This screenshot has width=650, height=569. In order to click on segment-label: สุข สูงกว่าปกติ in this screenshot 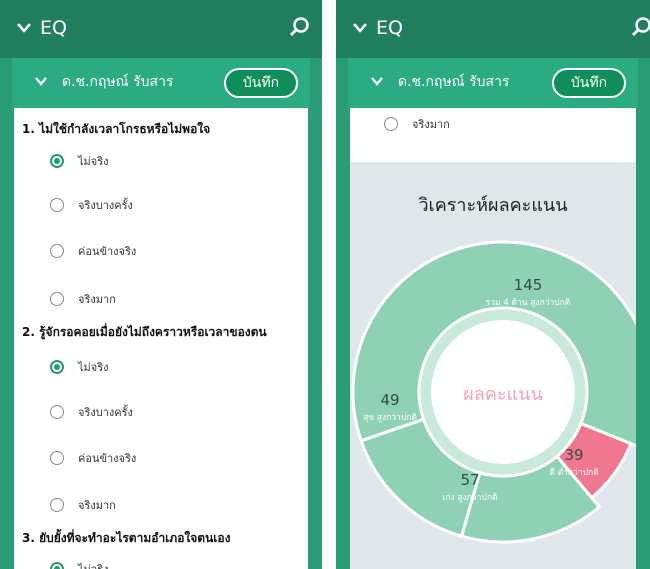, I will do `click(390, 418)`.